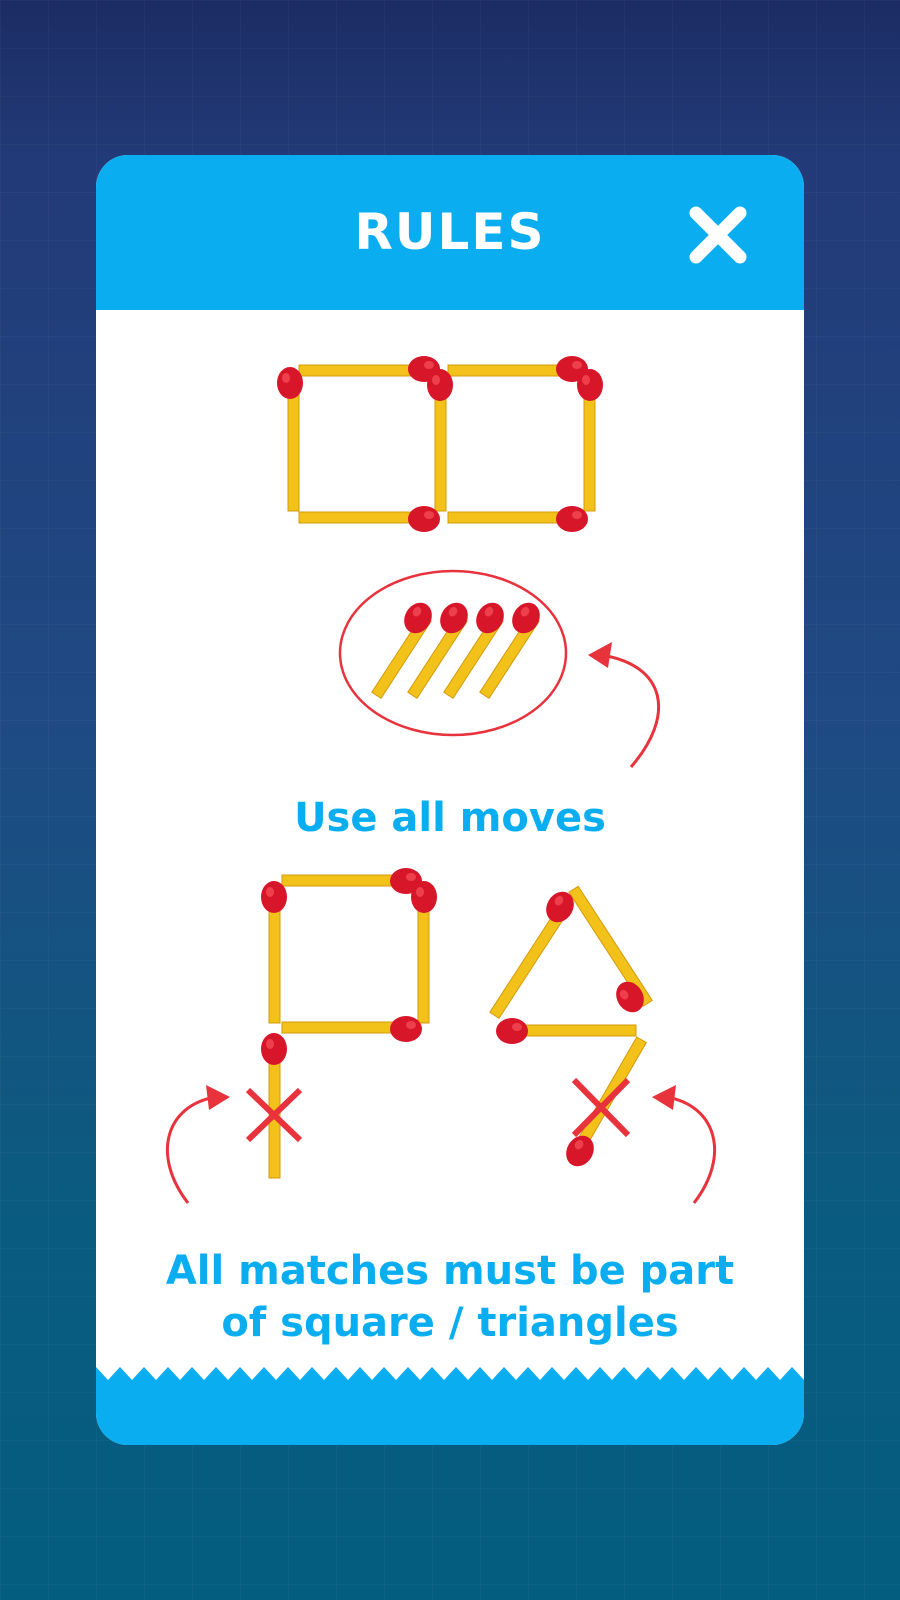  Describe the element at coordinates (301, 1036) in the screenshot. I see `square-invalid-example` at that location.